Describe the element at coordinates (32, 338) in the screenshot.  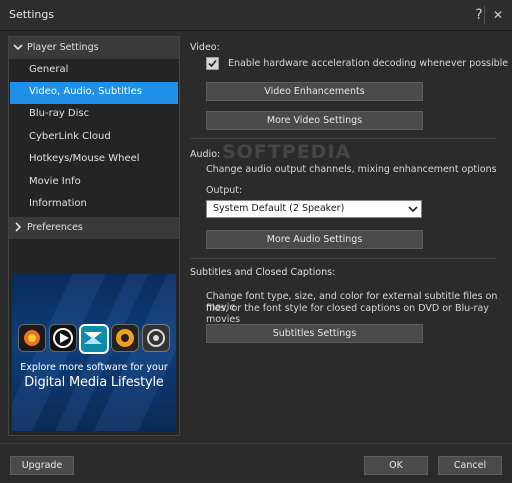
I see `photodirector-icon` at that location.